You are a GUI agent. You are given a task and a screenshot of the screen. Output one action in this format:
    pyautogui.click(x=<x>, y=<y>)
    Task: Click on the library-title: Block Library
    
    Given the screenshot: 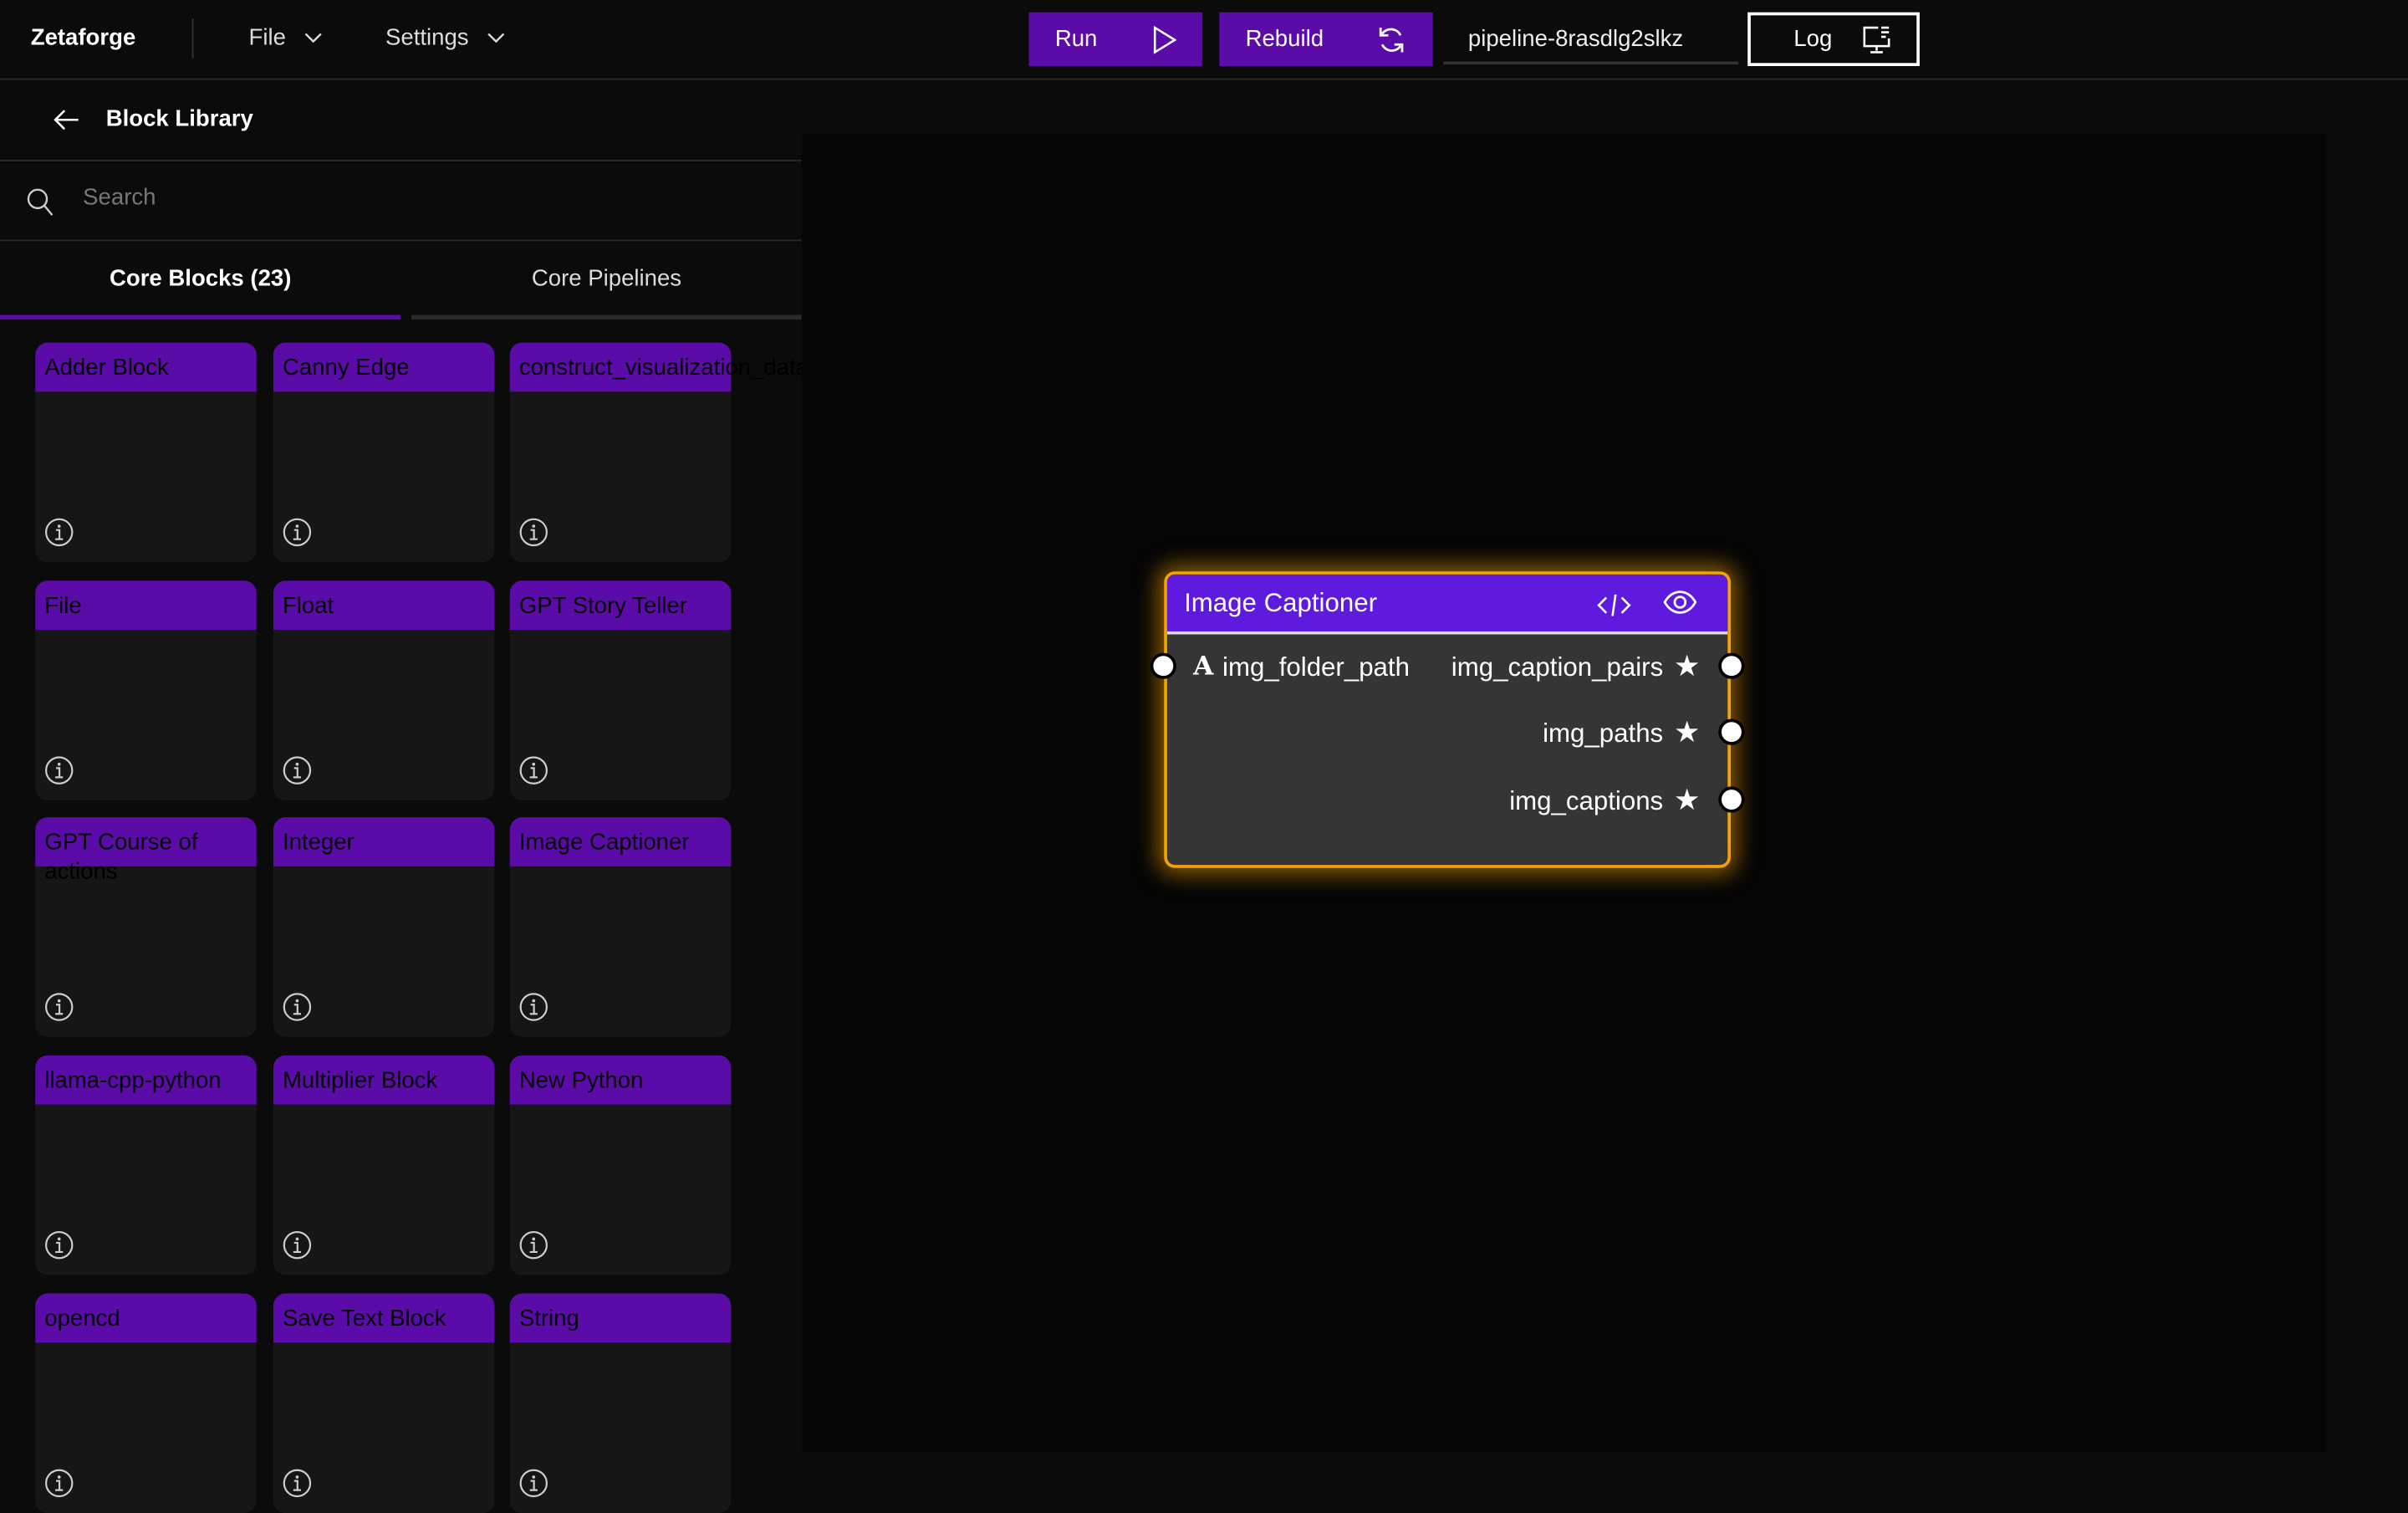 What is the action you would take?
    pyautogui.click(x=179, y=118)
    